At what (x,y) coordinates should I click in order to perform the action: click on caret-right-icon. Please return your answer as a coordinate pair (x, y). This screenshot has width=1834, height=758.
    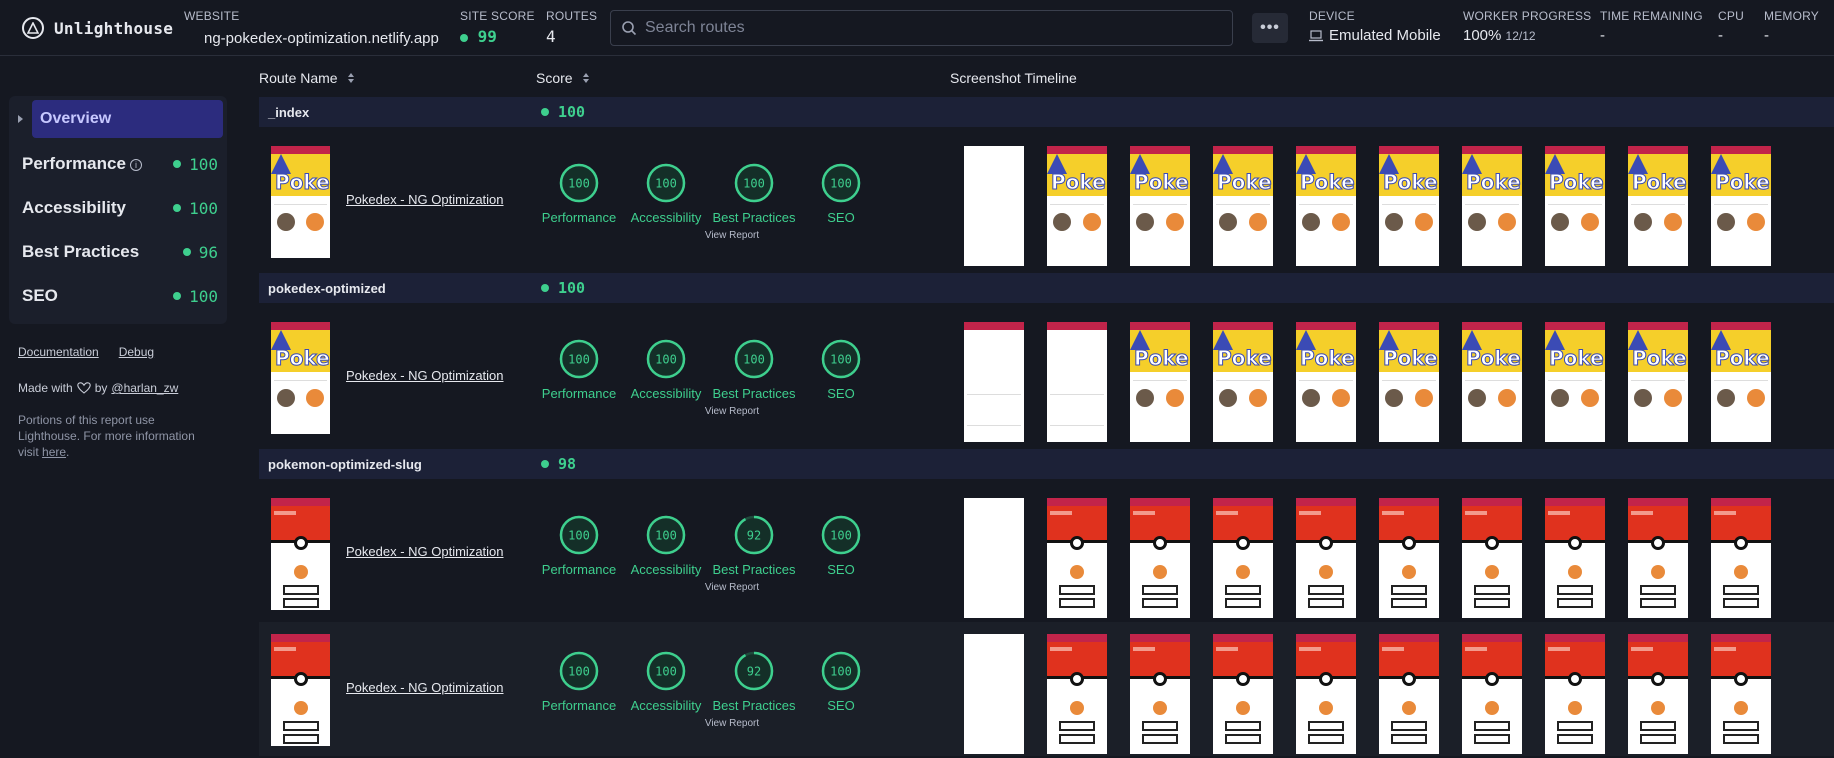
    Looking at the image, I should click on (20, 119).